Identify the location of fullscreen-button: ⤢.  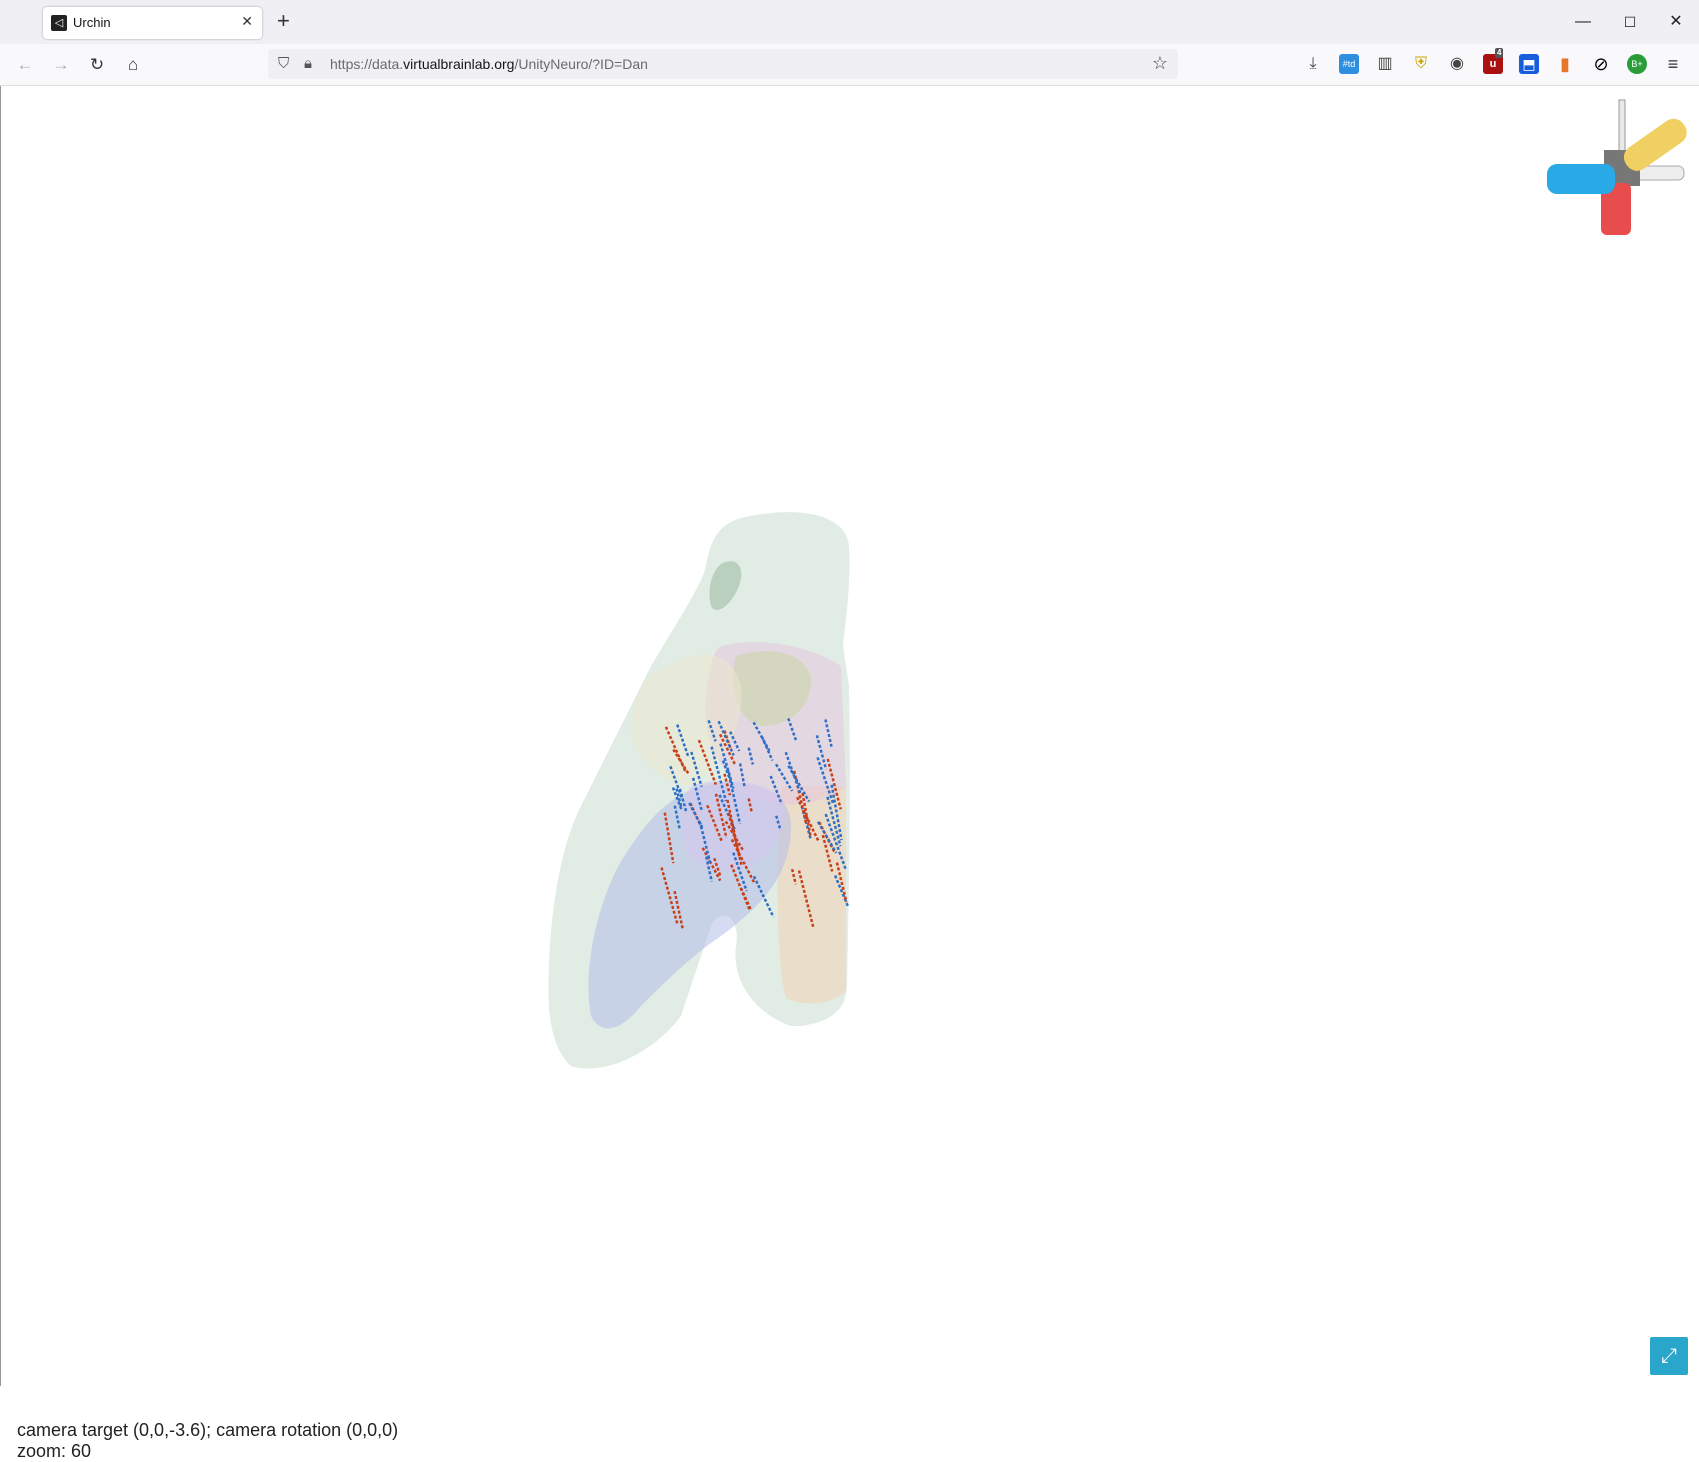
(1669, 1356).